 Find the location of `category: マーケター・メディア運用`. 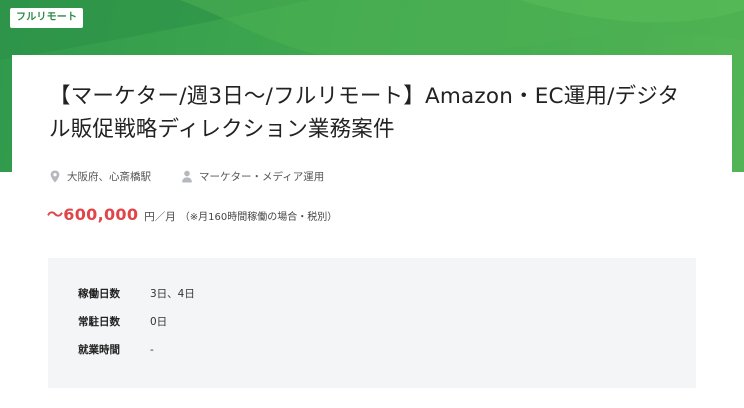

category: マーケター・メディア運用 is located at coordinates (252, 176).